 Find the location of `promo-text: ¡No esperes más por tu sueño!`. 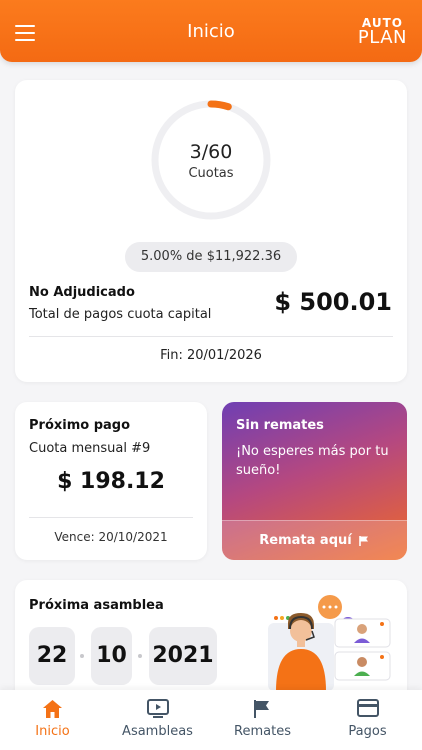

promo-text: ¡No esperes más por tu sueño! is located at coordinates (312, 461).